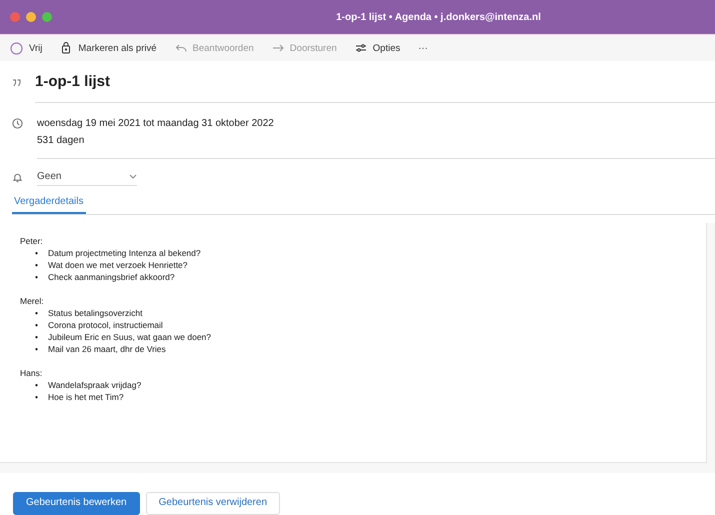 The height and width of the screenshot is (515, 715). What do you see at coordinates (32, 373) in the screenshot?
I see `person-name: Hans:` at bounding box center [32, 373].